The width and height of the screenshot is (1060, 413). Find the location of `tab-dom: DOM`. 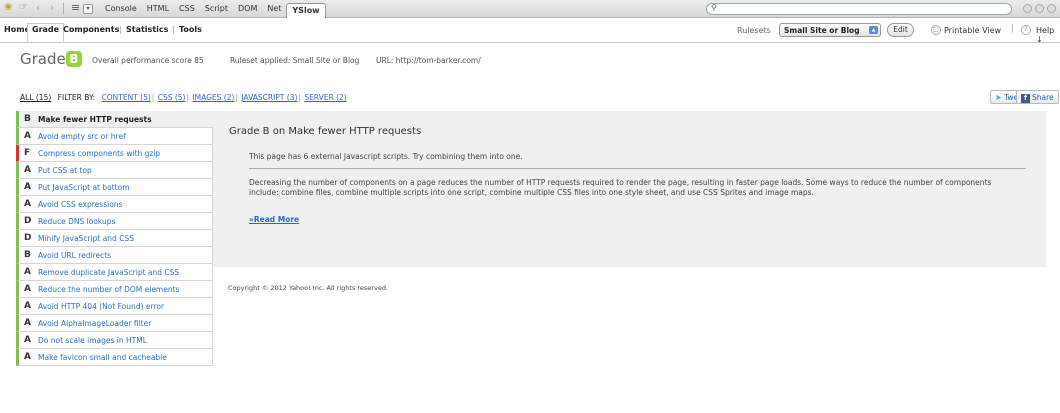

tab-dom: DOM is located at coordinates (247, 9).